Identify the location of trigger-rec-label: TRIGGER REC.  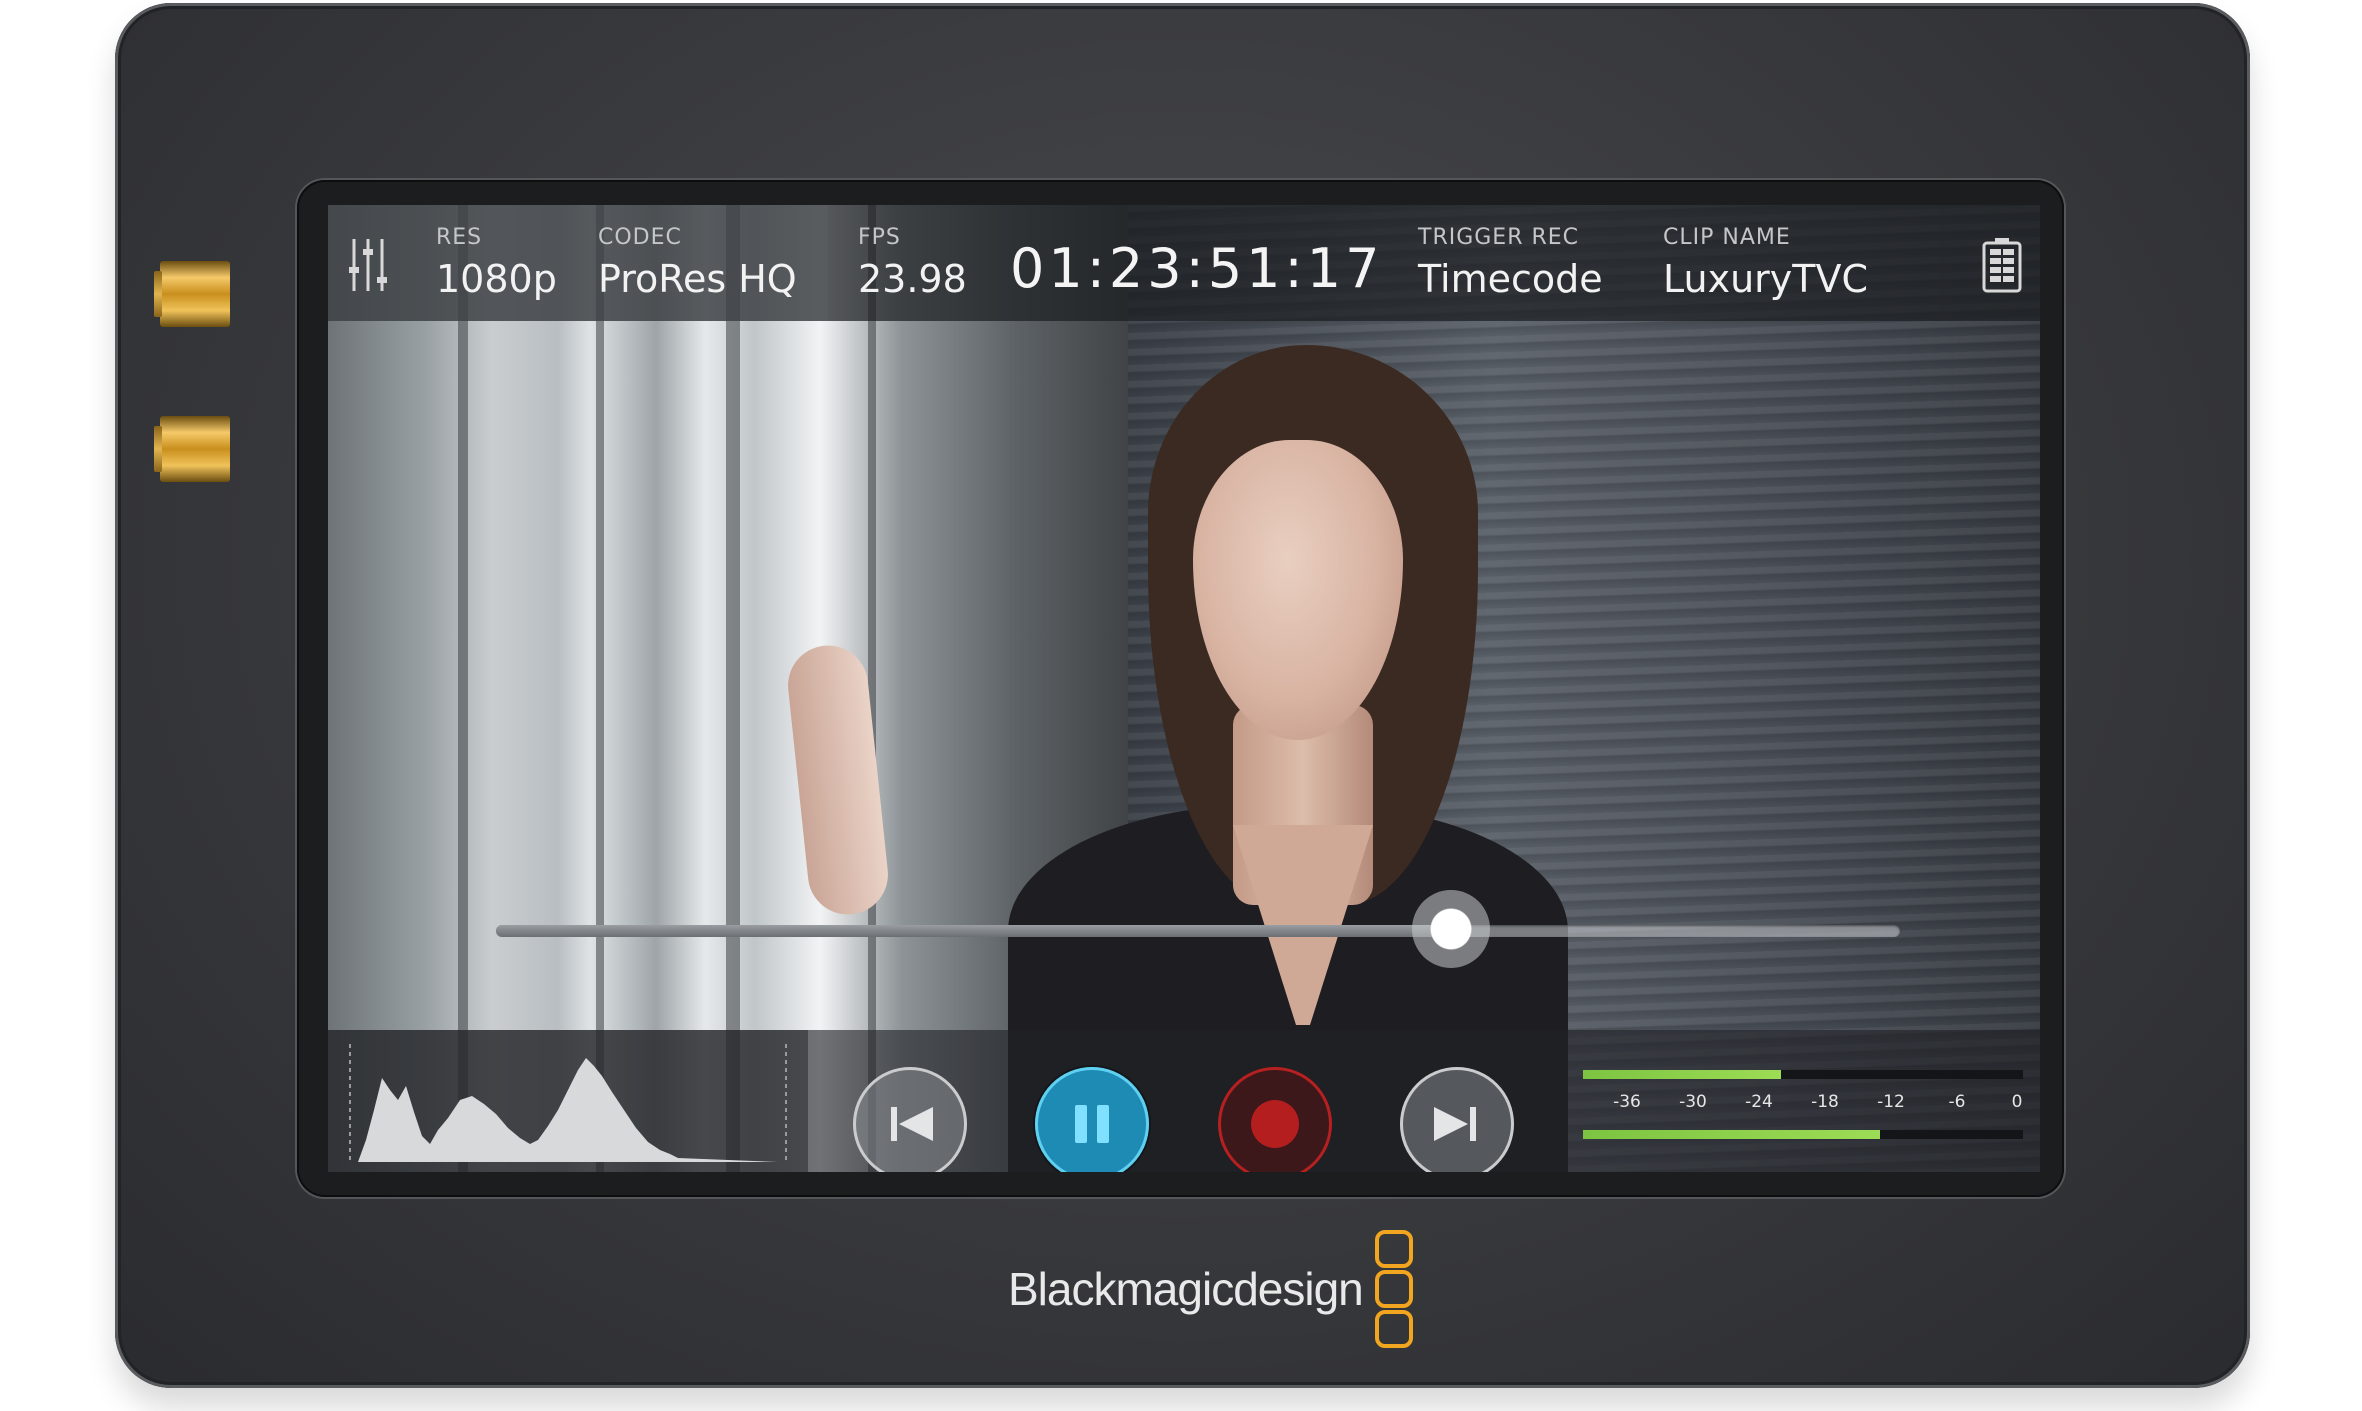
(1499, 237).